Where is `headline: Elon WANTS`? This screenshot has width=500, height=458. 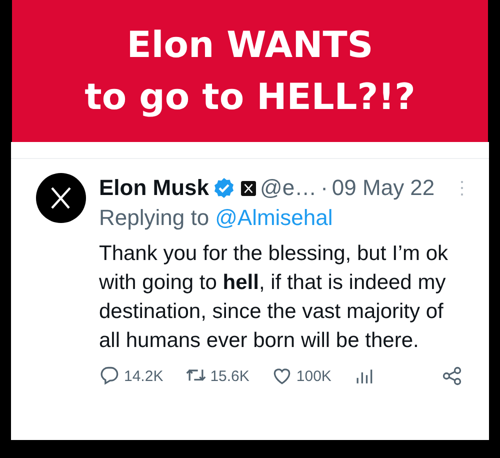 headline: Elon WANTS is located at coordinates (250, 46).